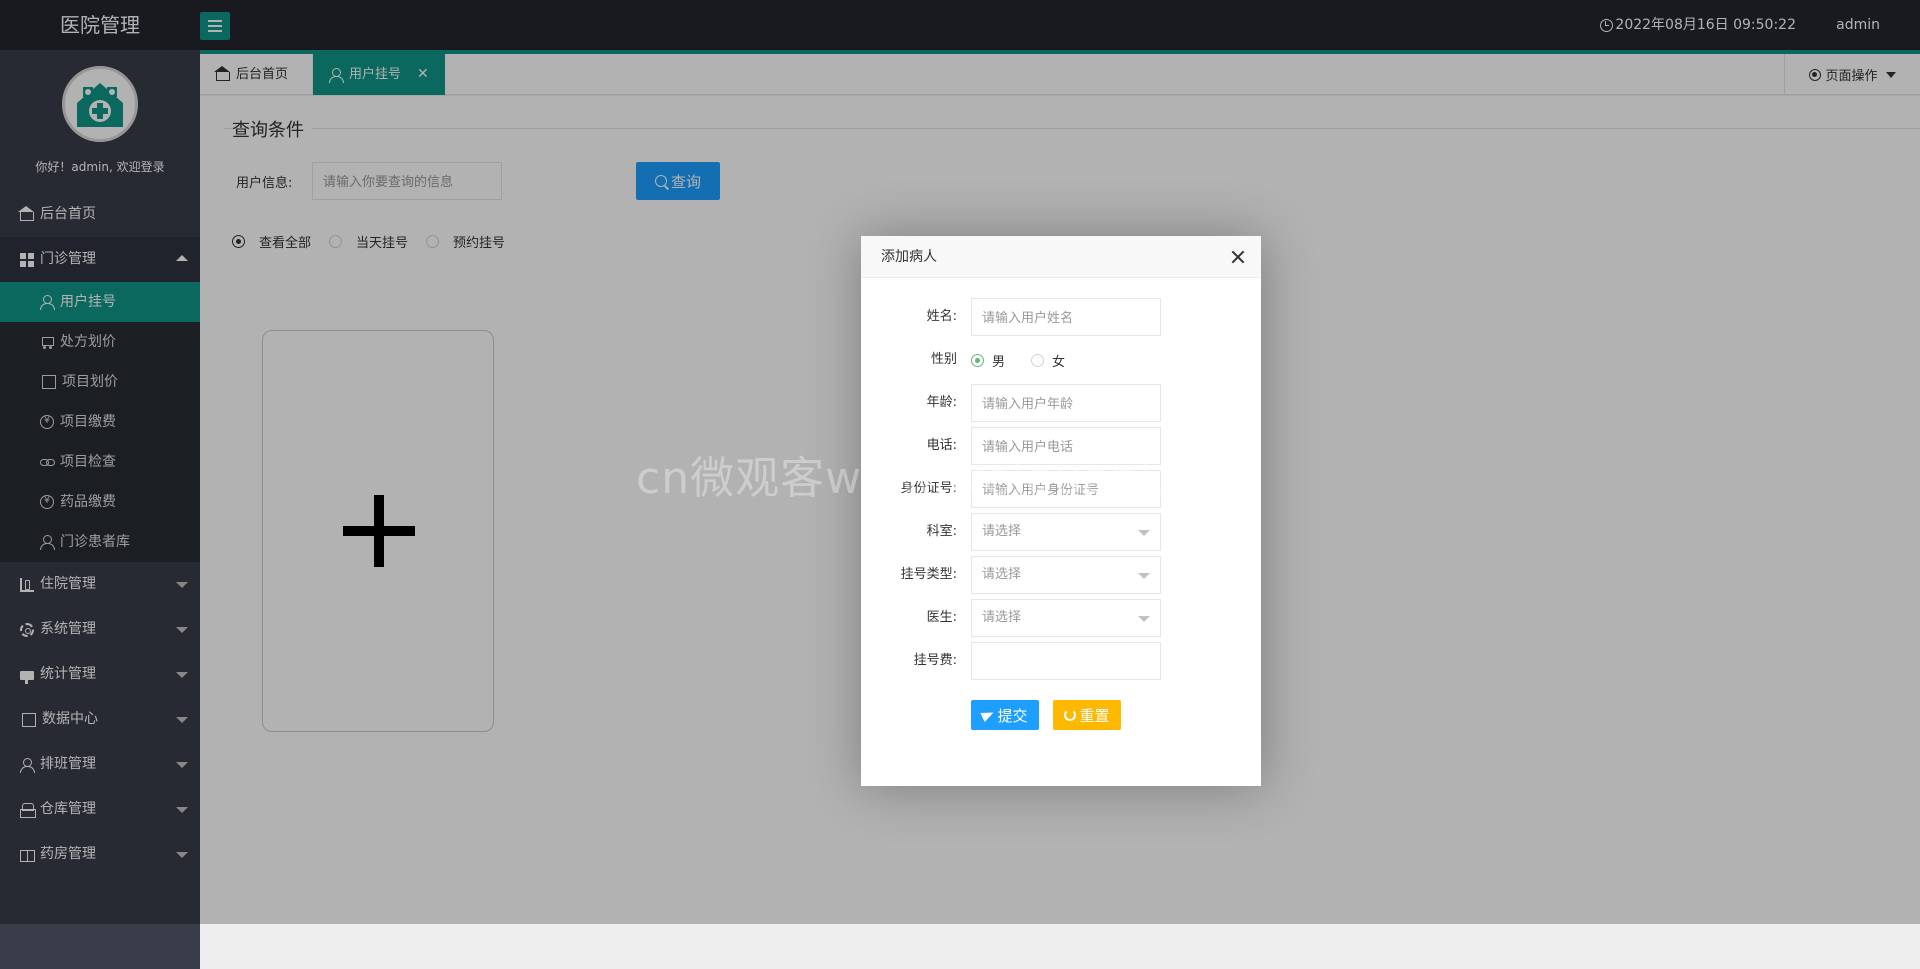  I want to click on form-row-idcard: 身份证号:, so click(1061, 489).